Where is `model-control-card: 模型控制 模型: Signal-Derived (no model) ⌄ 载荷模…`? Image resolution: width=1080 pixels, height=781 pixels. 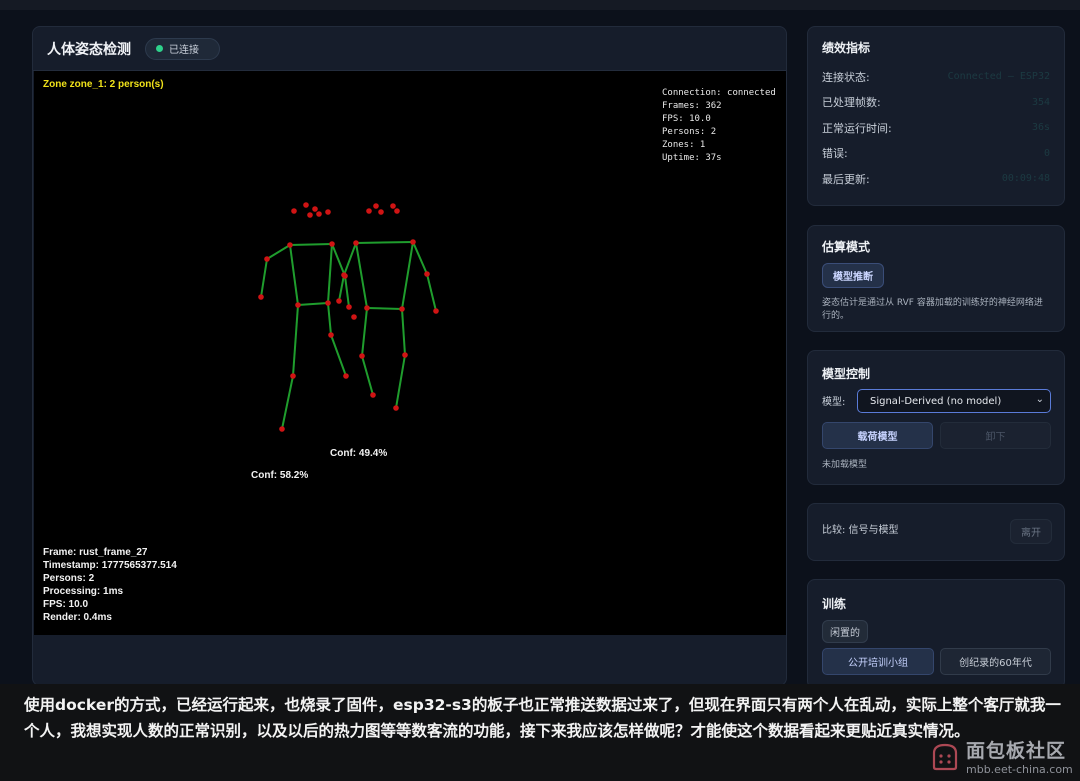 model-control-card: 模型控制 模型: Signal-Derived (no model) ⌄ 载荷模… is located at coordinates (936, 417).